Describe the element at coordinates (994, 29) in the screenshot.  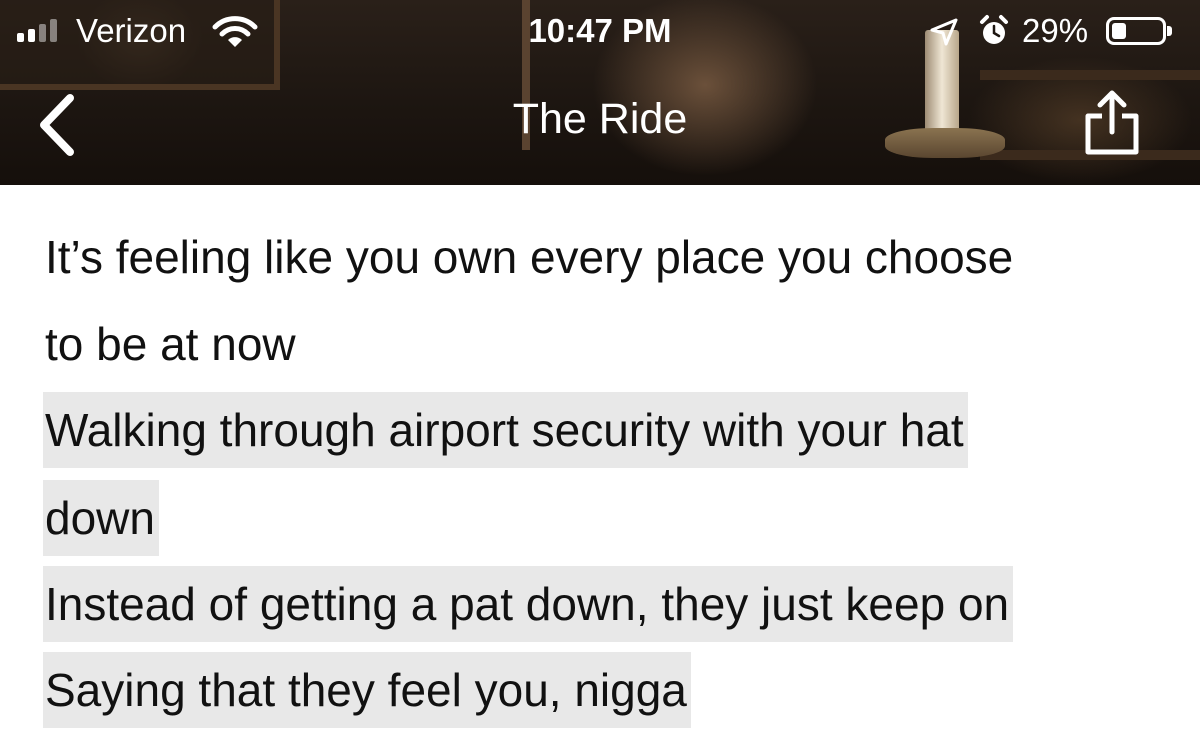
I see `alarm-icon` at that location.